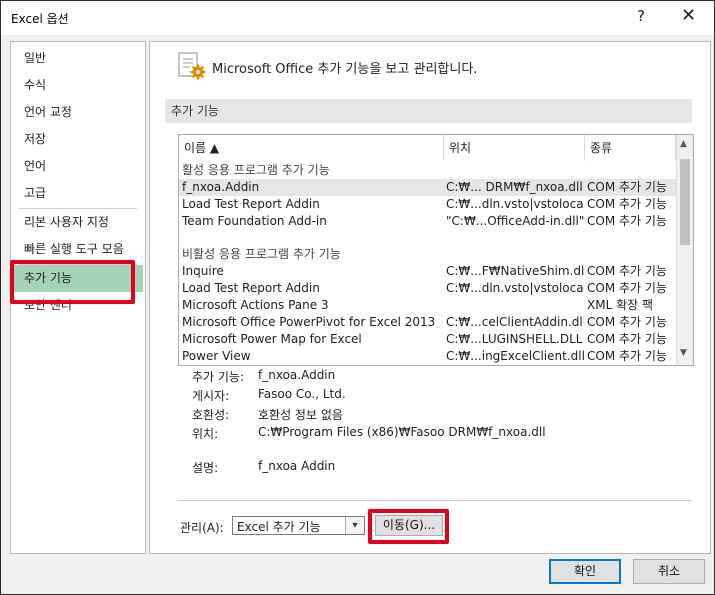 This screenshot has height=595, width=715. I want to click on manage-select-value: Excel 추가 기능, so click(279, 527).